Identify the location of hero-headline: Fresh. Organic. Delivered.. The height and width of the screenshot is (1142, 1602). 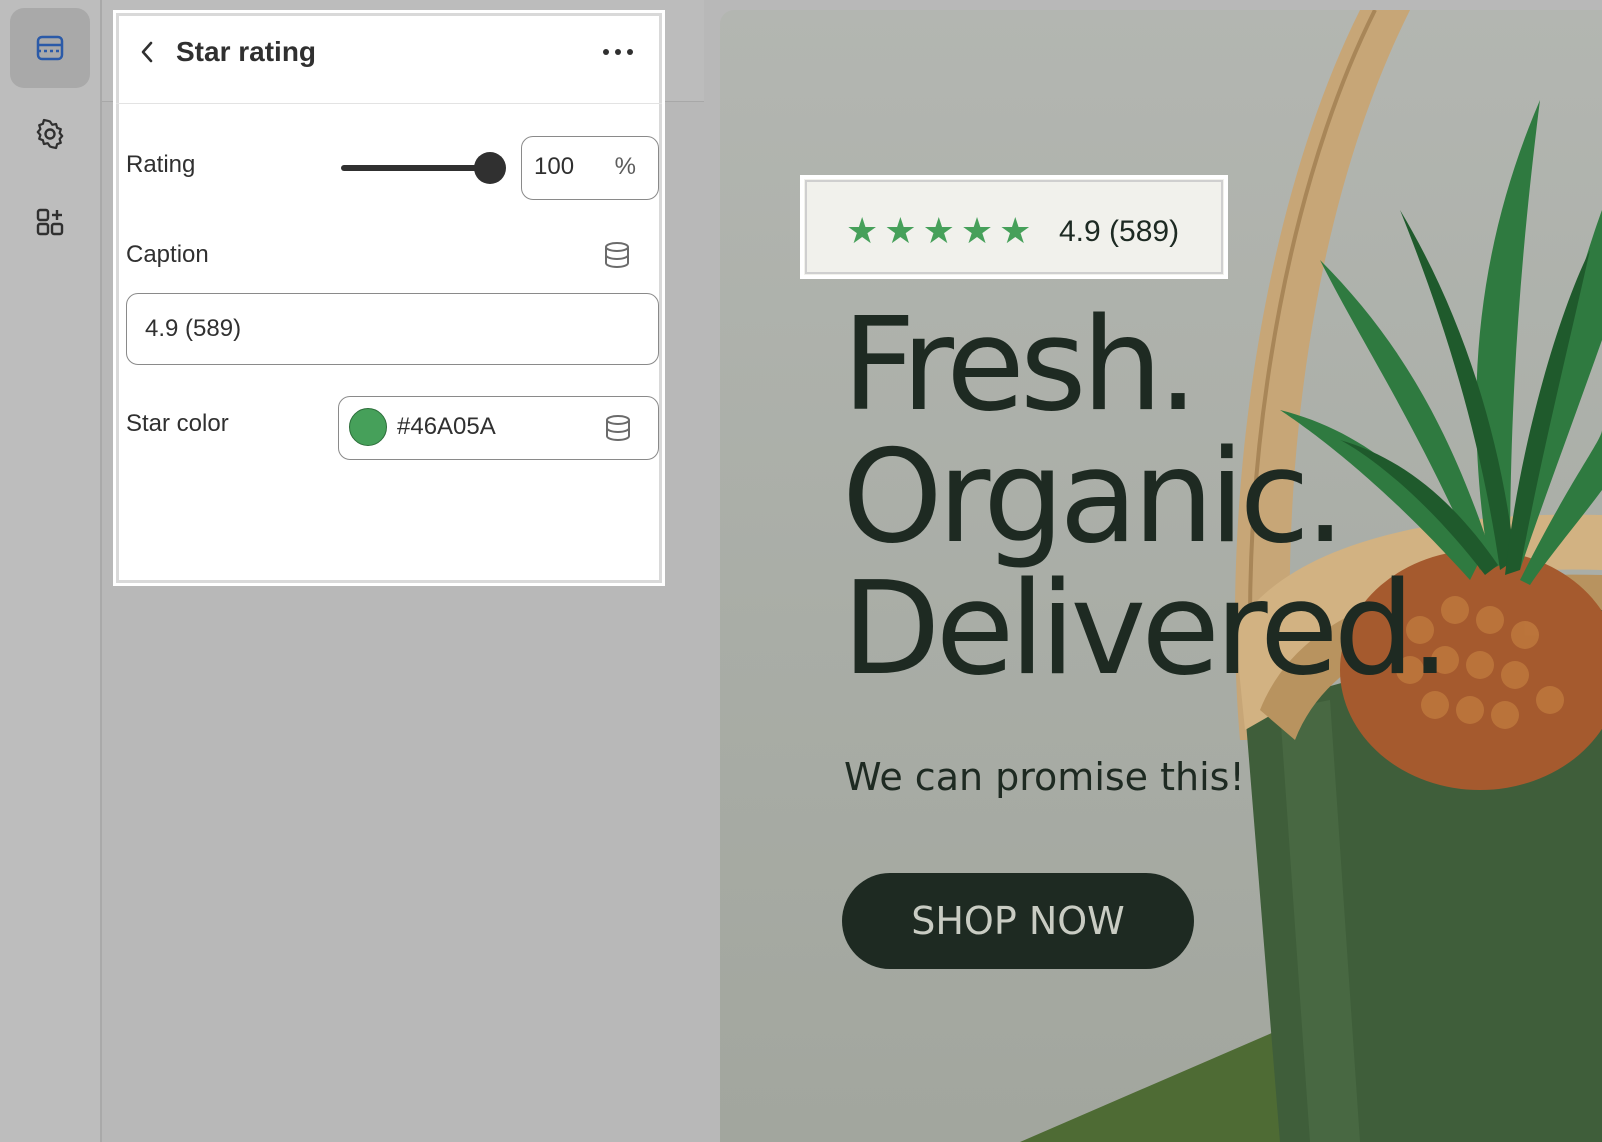
(1146, 497).